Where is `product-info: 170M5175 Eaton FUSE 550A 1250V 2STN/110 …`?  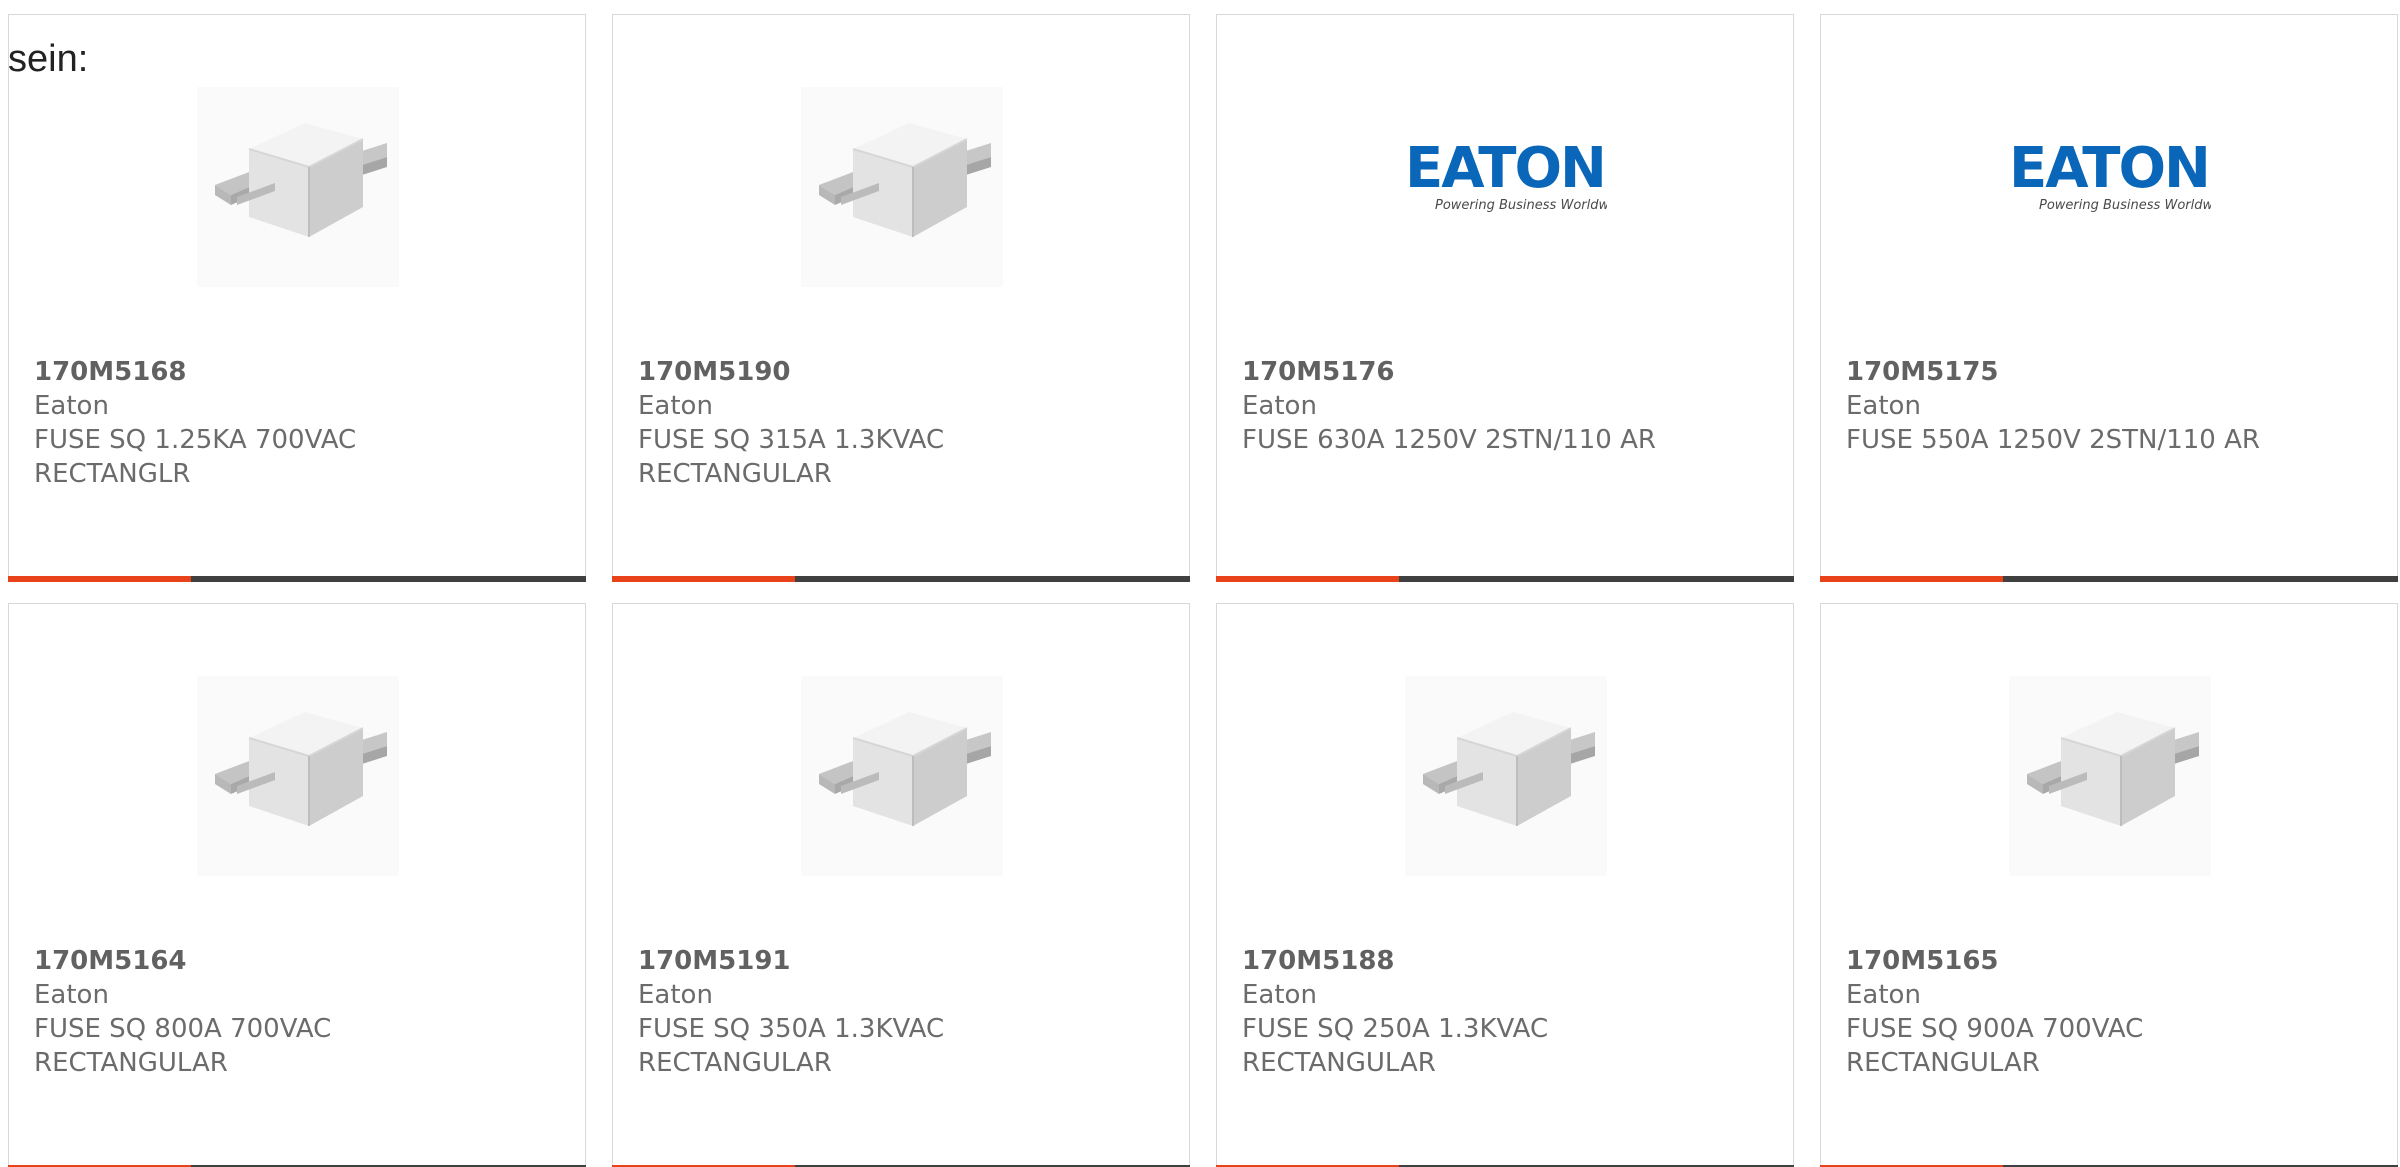 product-info: 170M5175 Eaton FUSE 550A 1250V 2STN/110 … is located at coordinates (2111, 406).